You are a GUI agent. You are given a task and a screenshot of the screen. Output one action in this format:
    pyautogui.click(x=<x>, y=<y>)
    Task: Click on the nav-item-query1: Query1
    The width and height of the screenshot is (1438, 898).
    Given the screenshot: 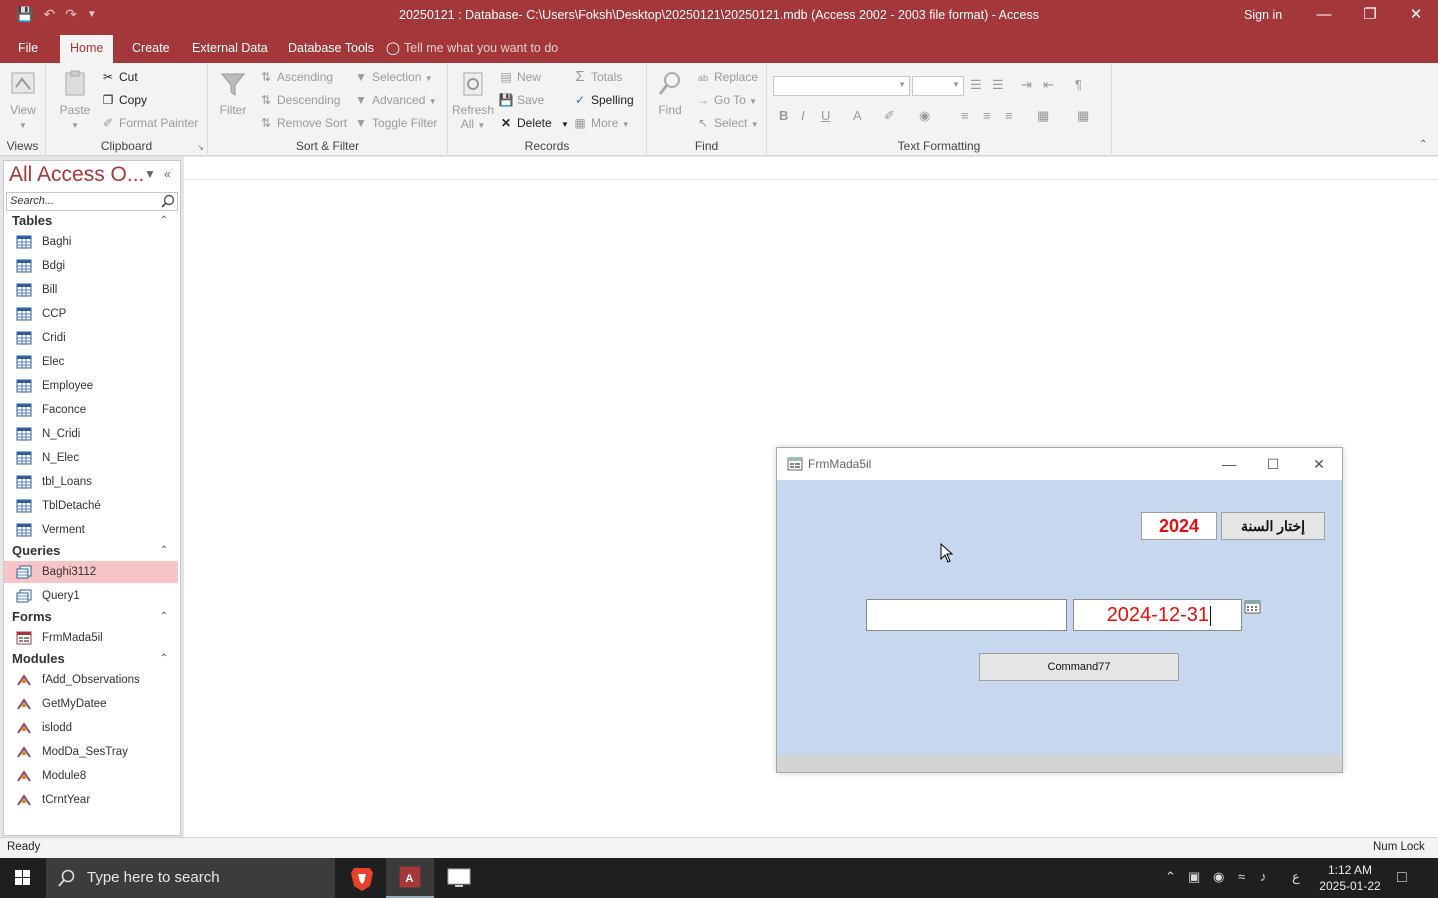 What is the action you would take?
    pyautogui.click(x=91, y=596)
    